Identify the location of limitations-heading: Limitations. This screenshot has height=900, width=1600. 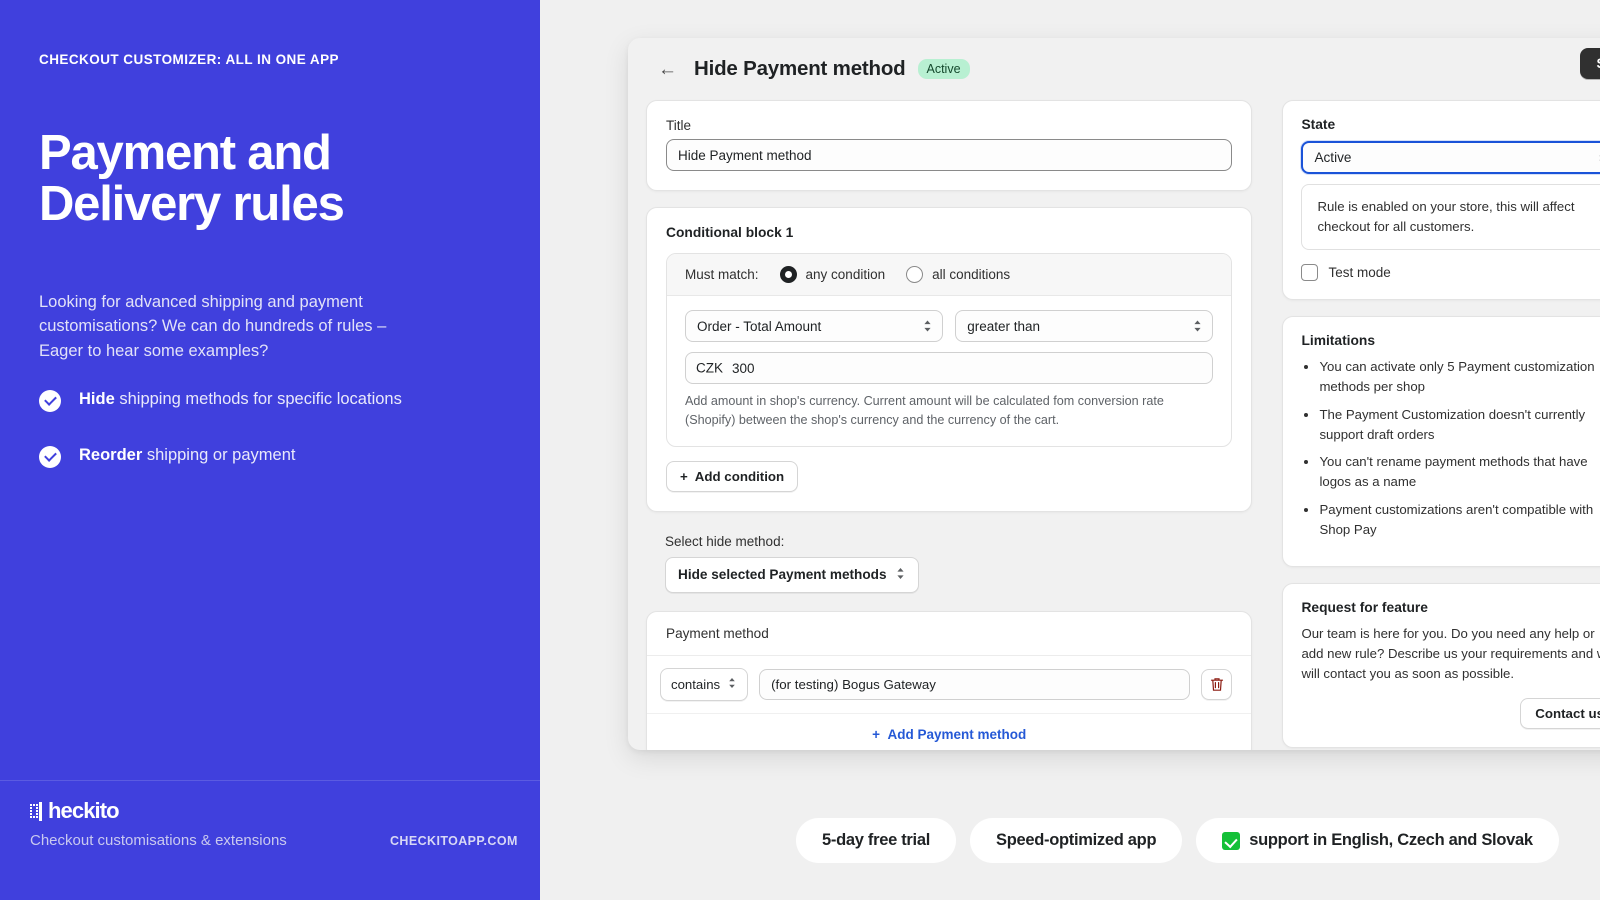
(1338, 341).